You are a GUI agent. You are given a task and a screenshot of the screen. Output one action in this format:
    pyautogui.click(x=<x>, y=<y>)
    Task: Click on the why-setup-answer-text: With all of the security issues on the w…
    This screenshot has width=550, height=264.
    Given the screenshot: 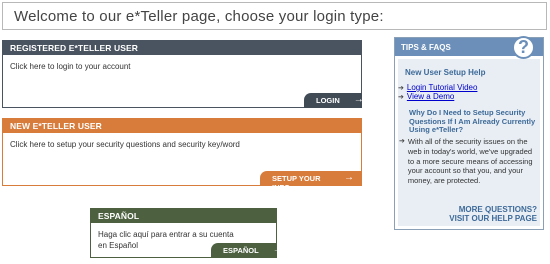 What is the action you would take?
    pyautogui.click(x=470, y=161)
    